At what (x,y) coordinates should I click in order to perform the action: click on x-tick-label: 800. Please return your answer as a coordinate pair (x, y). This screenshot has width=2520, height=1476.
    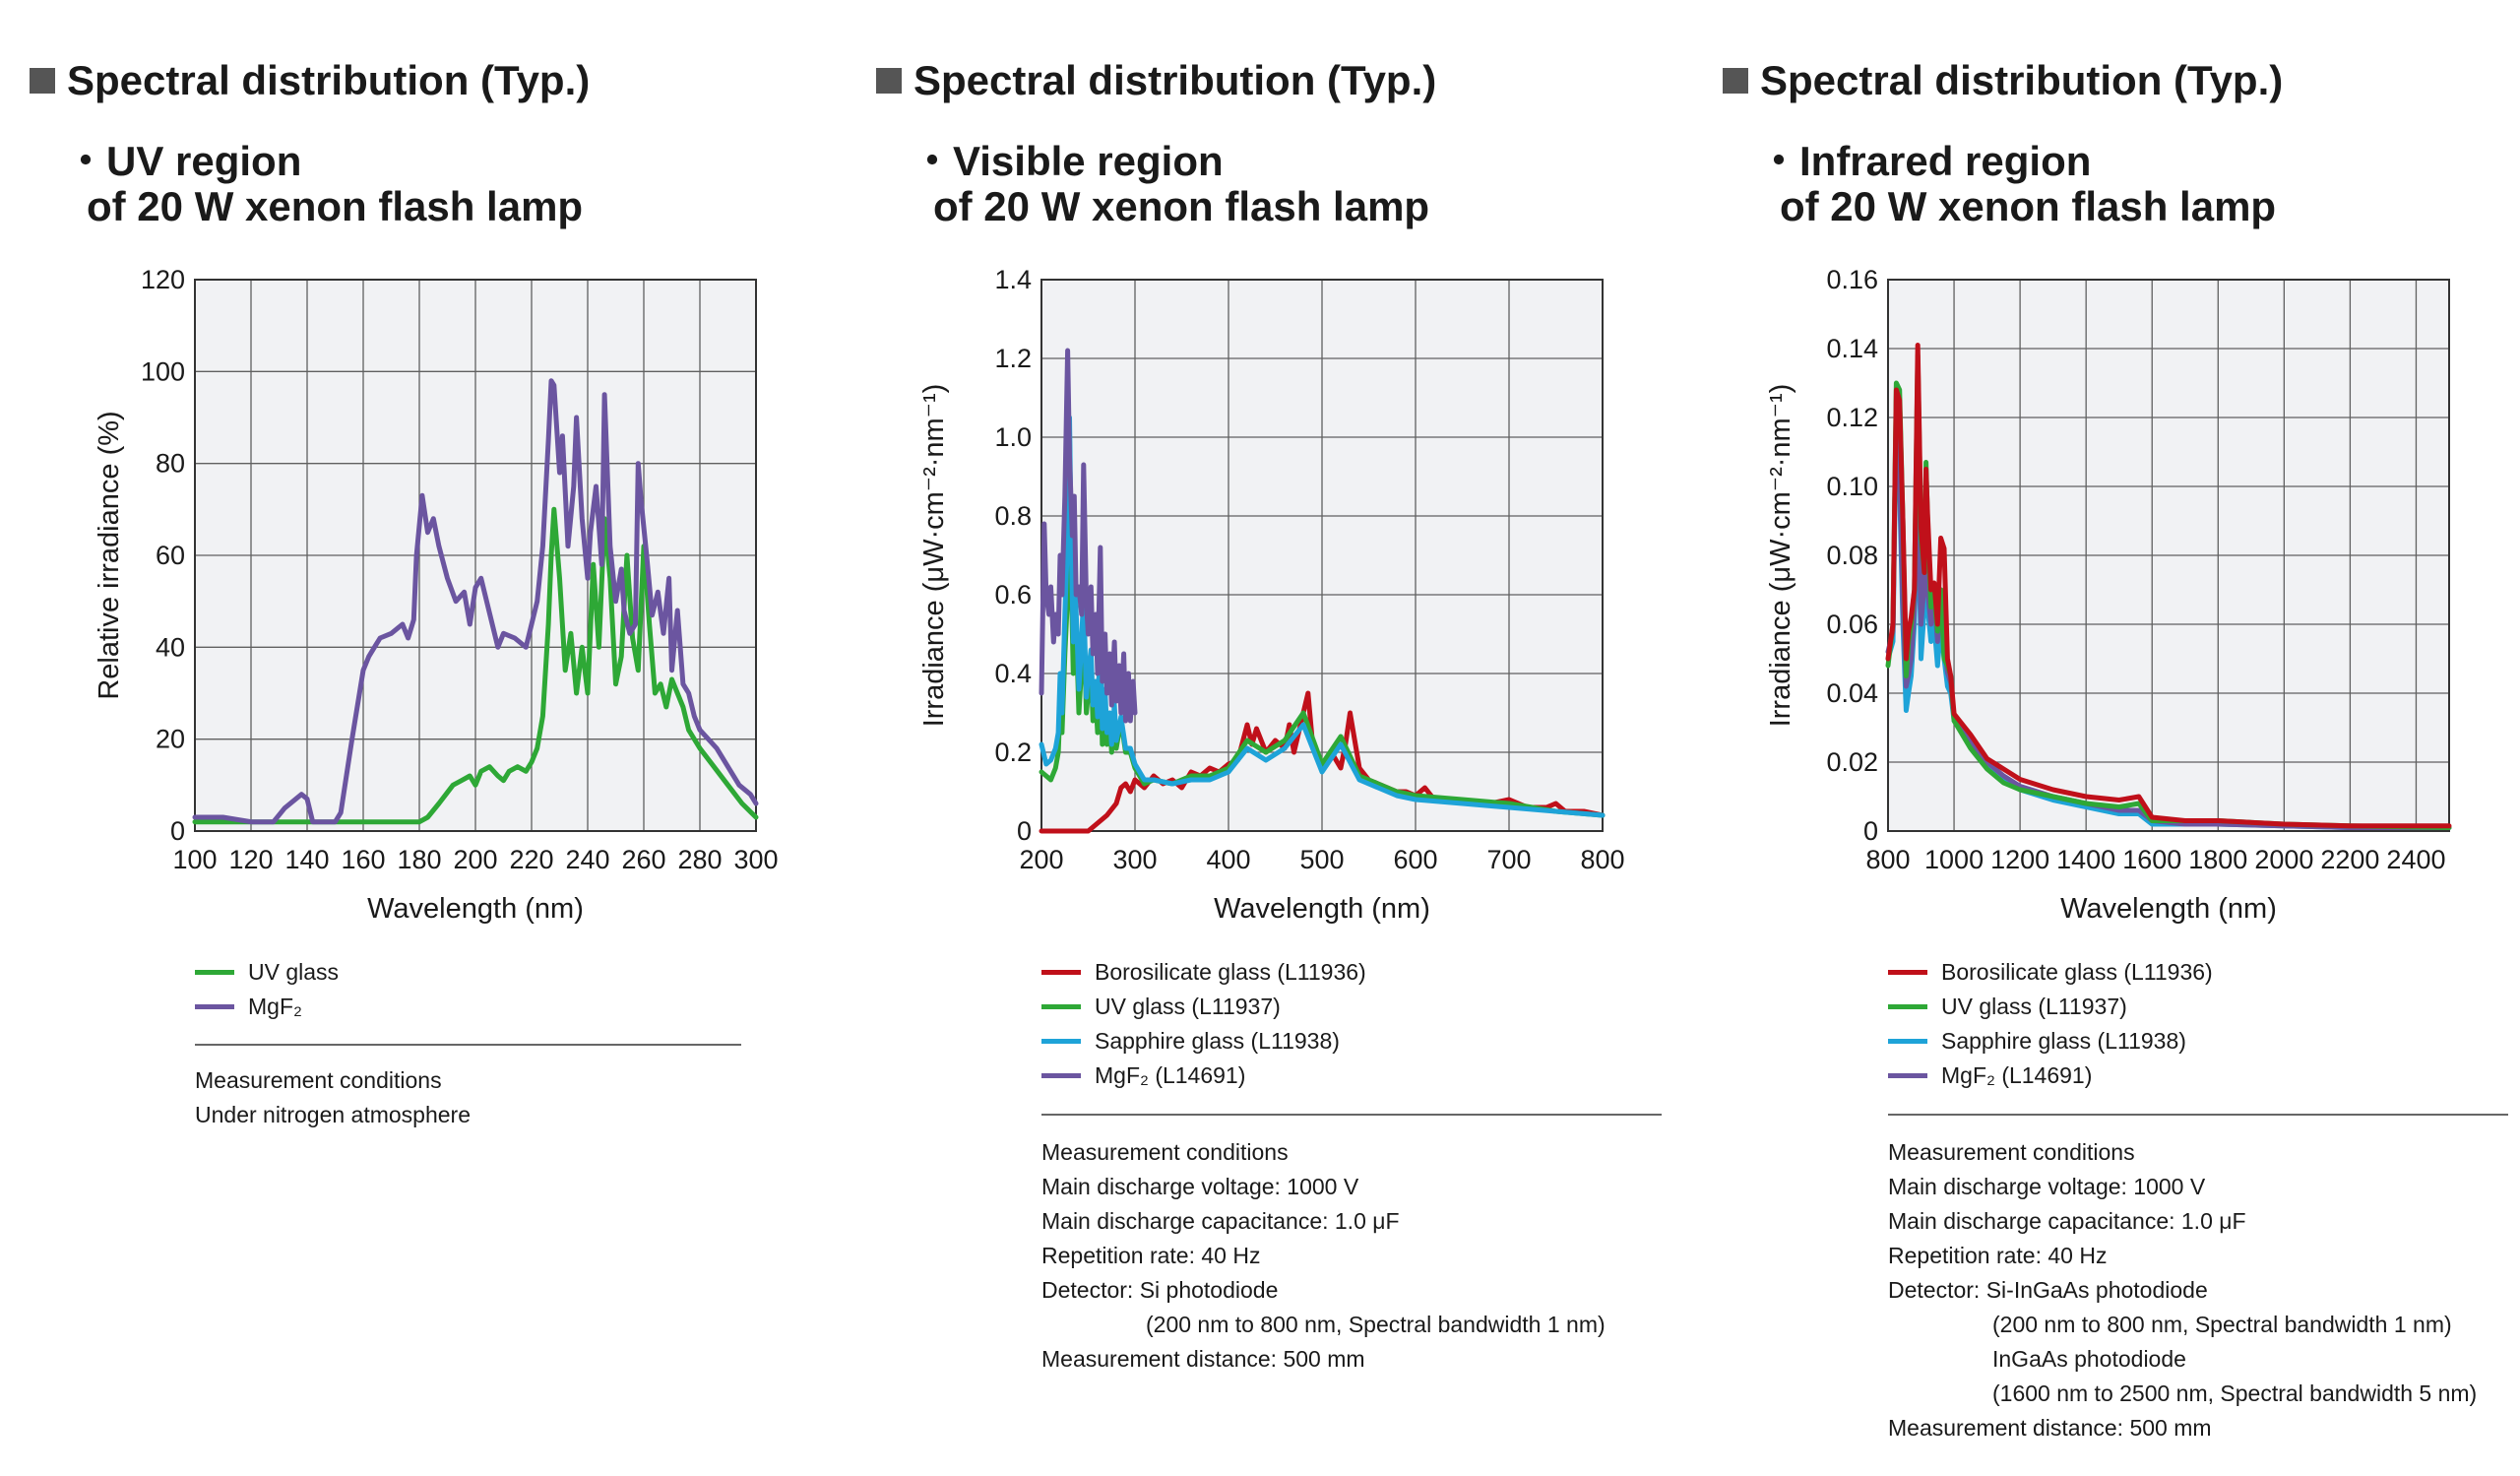
    Looking at the image, I should click on (1602, 859).